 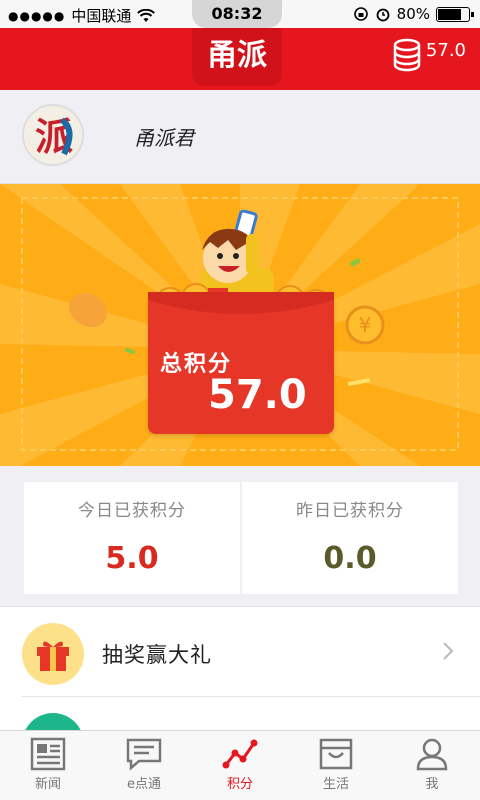 What do you see at coordinates (445, 50) in the screenshot?
I see `coin-balance-value: 57.0` at bounding box center [445, 50].